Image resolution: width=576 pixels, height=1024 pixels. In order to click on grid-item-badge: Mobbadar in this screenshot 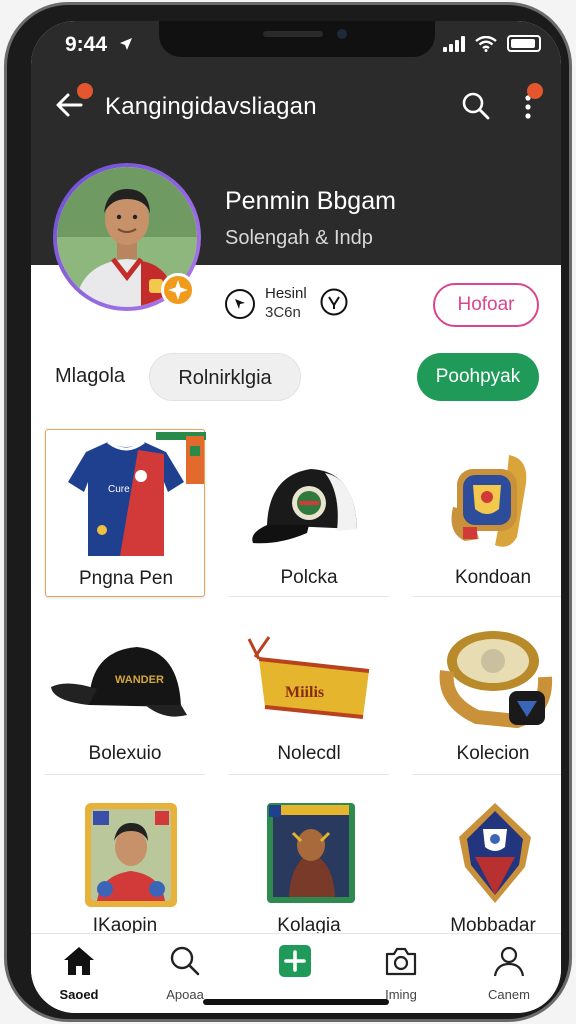, I will do `click(487, 867)`.